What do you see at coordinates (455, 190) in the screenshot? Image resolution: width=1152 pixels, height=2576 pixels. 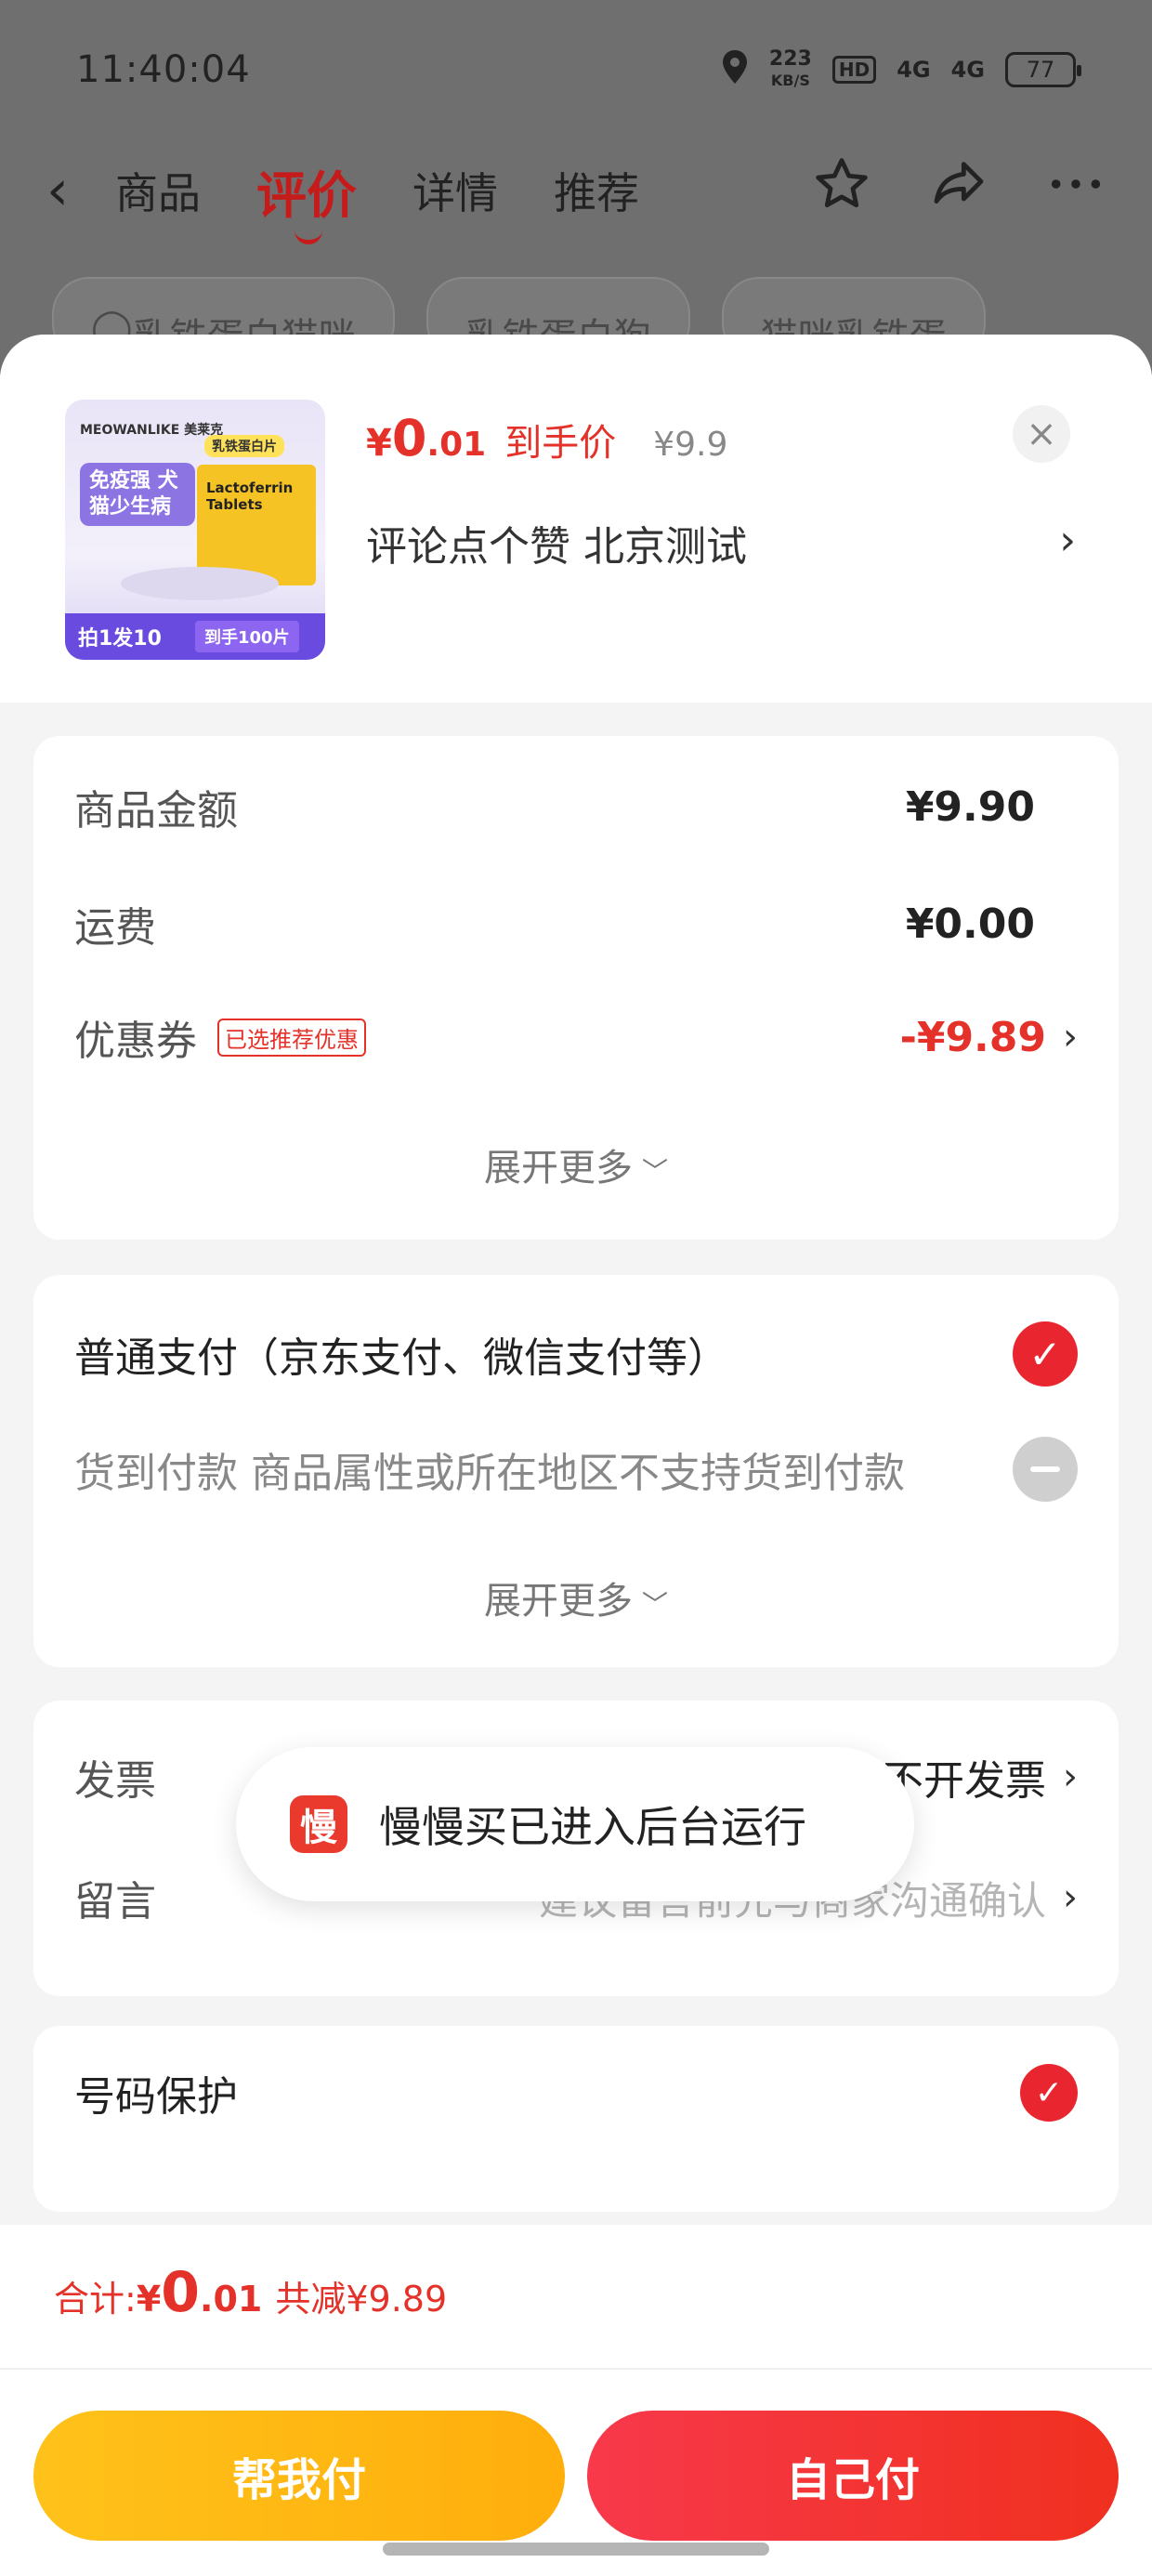 I see `tab-details: 详情` at bounding box center [455, 190].